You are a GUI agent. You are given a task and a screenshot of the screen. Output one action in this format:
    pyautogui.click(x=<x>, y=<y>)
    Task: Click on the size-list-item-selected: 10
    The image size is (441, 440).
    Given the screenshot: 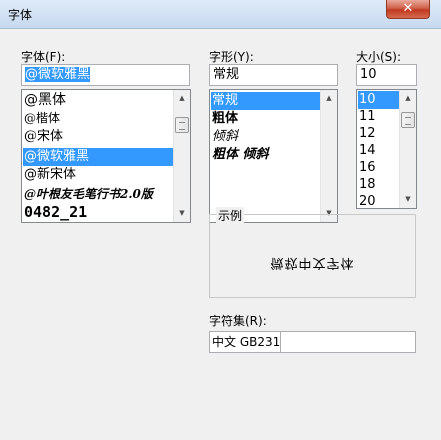 What is the action you would take?
    pyautogui.click(x=379, y=100)
    